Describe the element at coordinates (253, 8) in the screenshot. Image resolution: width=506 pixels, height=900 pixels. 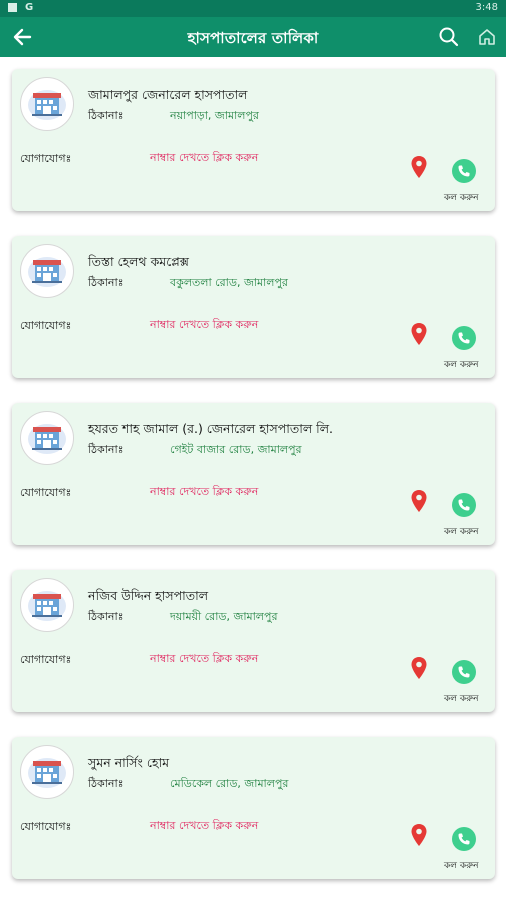
I see `status-bar: G 3:48` at that location.